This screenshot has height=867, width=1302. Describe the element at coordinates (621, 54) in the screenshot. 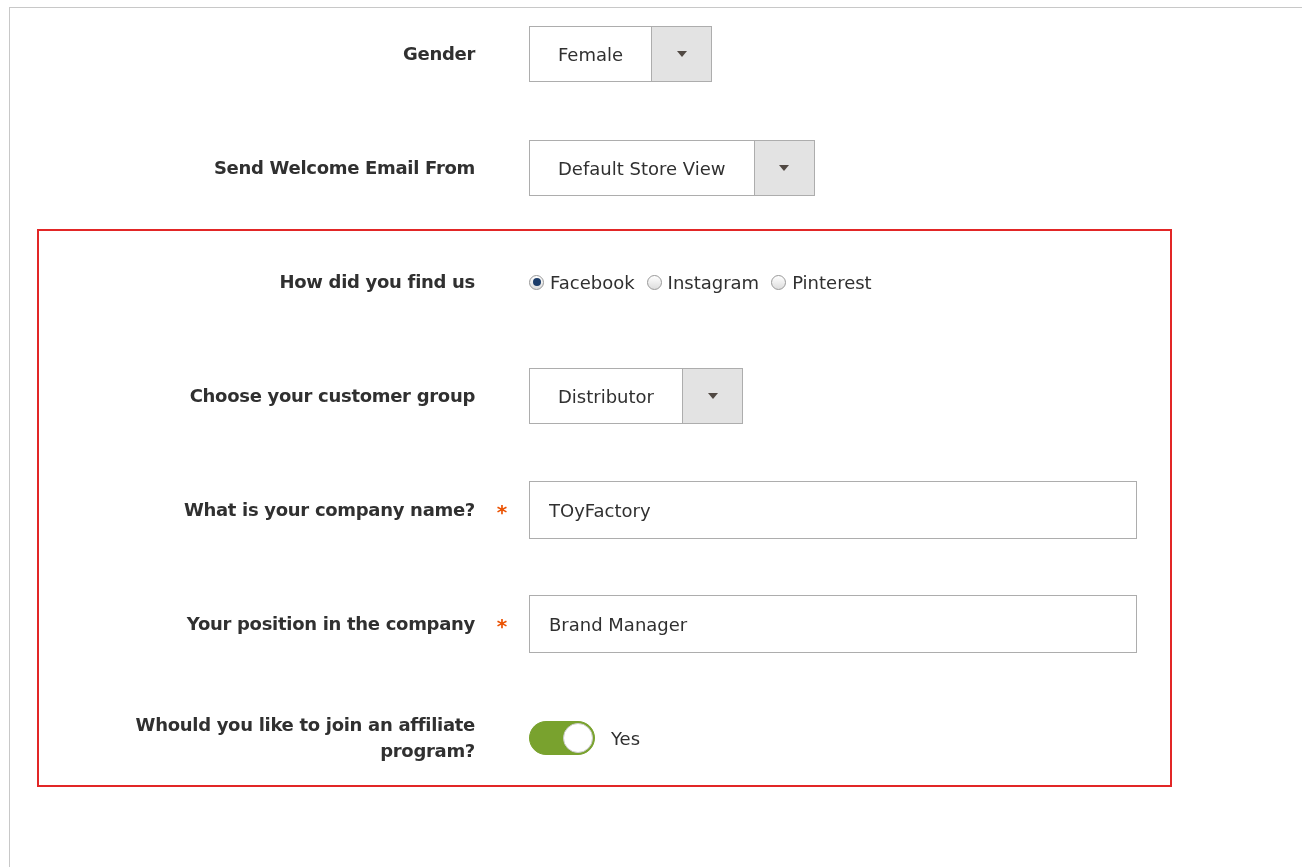

I see `dropdown: Female` at that location.